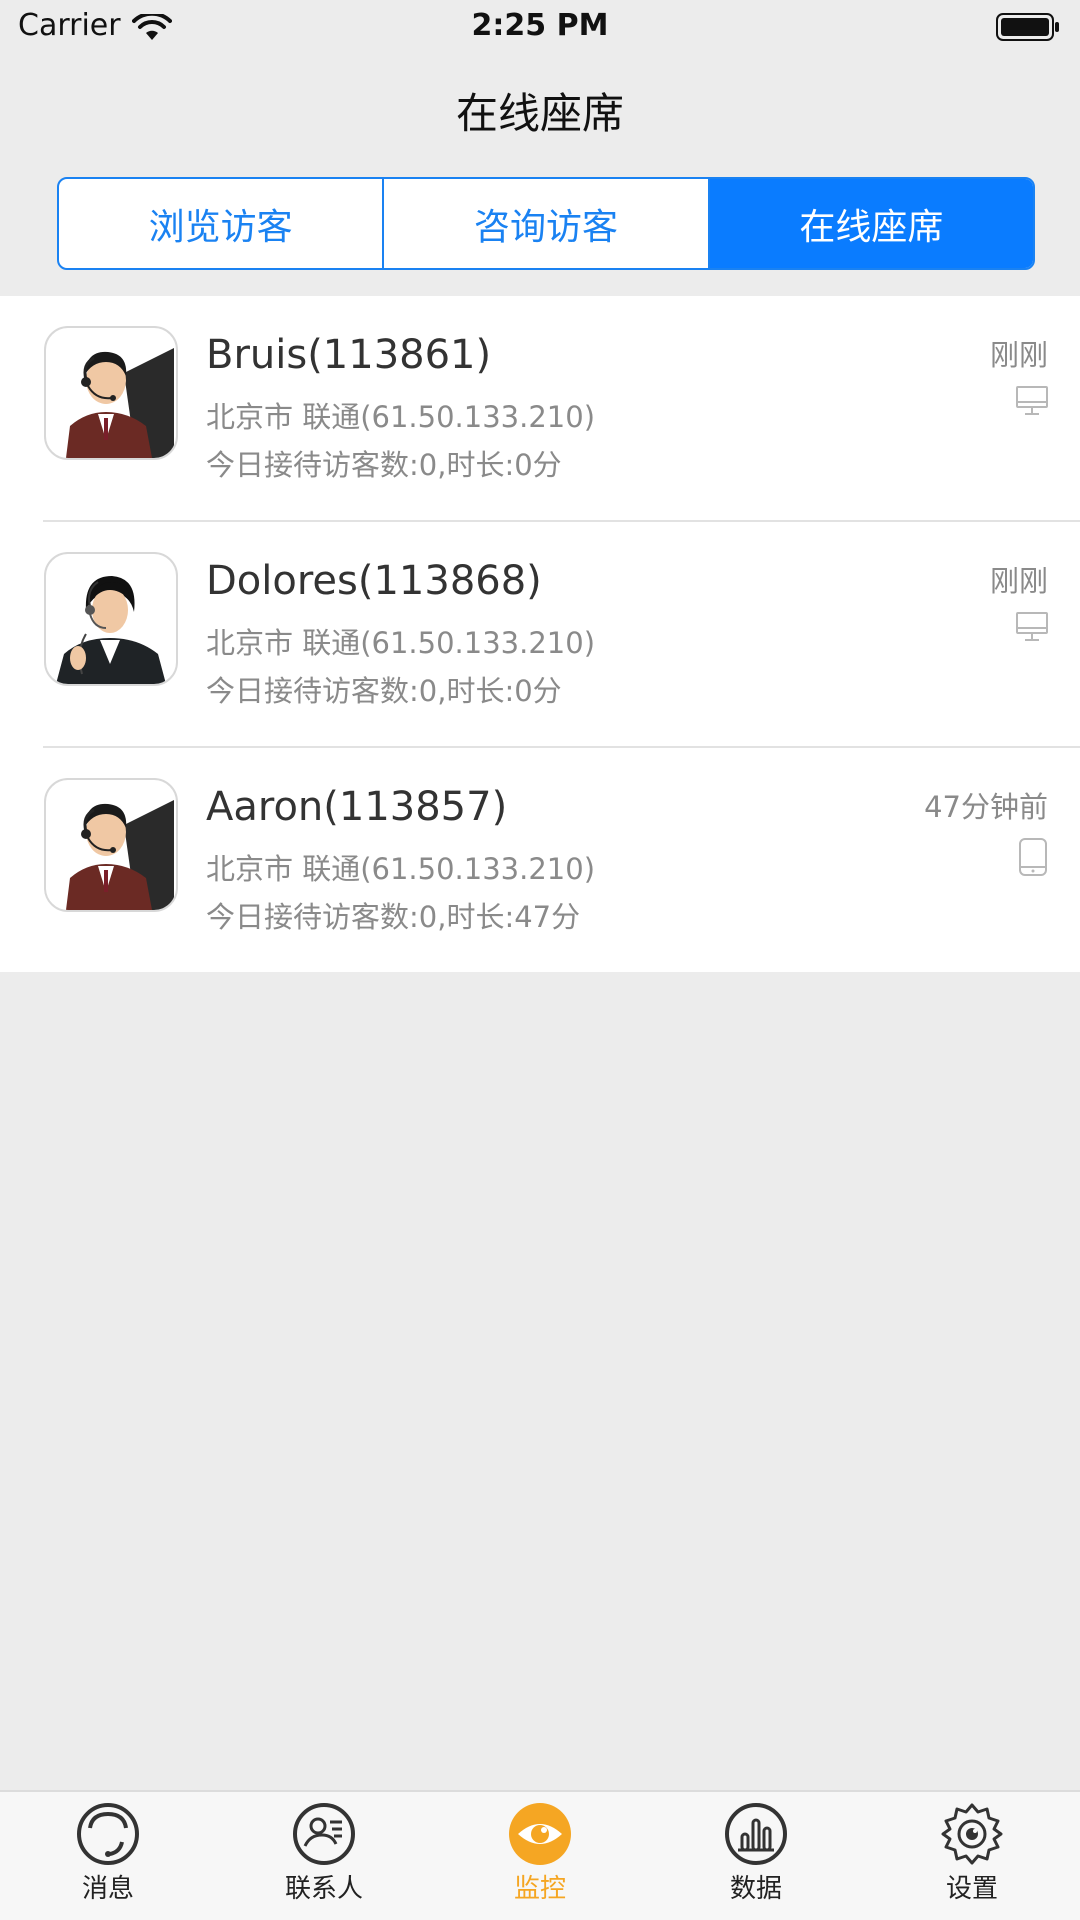 The height and width of the screenshot is (1920, 1080). Describe the element at coordinates (1027, 27) in the screenshot. I see `battery-icon` at that location.